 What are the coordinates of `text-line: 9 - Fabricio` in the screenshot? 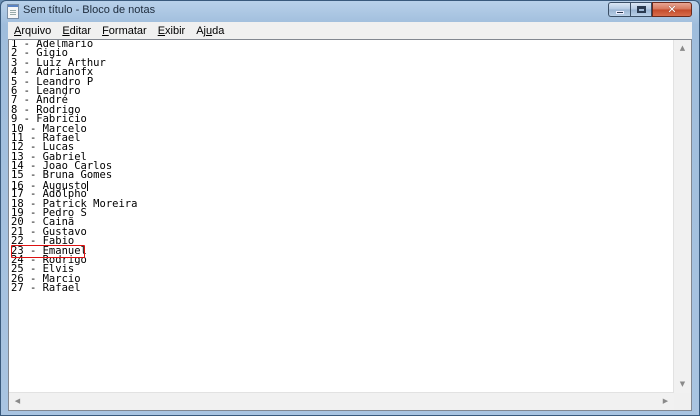 It's located at (49, 119).